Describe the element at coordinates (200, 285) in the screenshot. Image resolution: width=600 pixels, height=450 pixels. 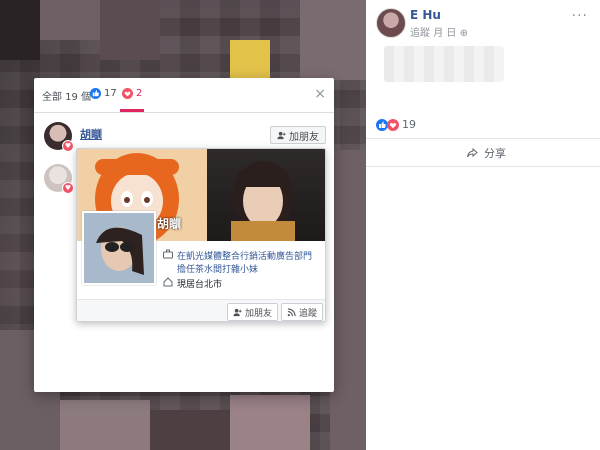
I see `location-text: 現居台北市` at that location.